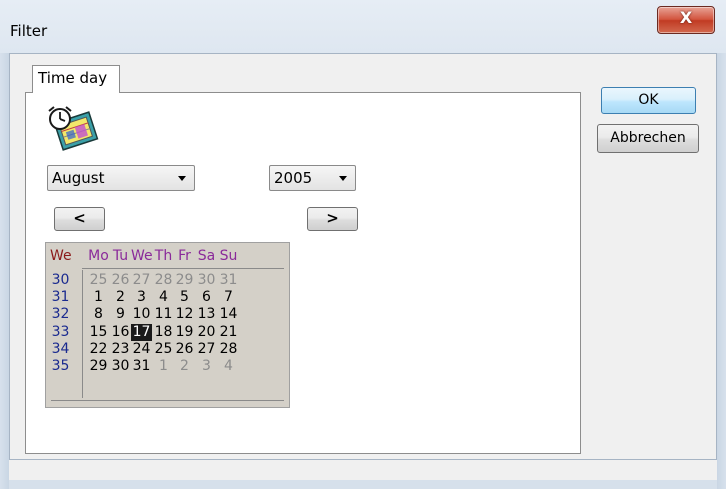 Image resolution: width=726 pixels, height=489 pixels. I want to click on calendar-day: 7, so click(228, 297).